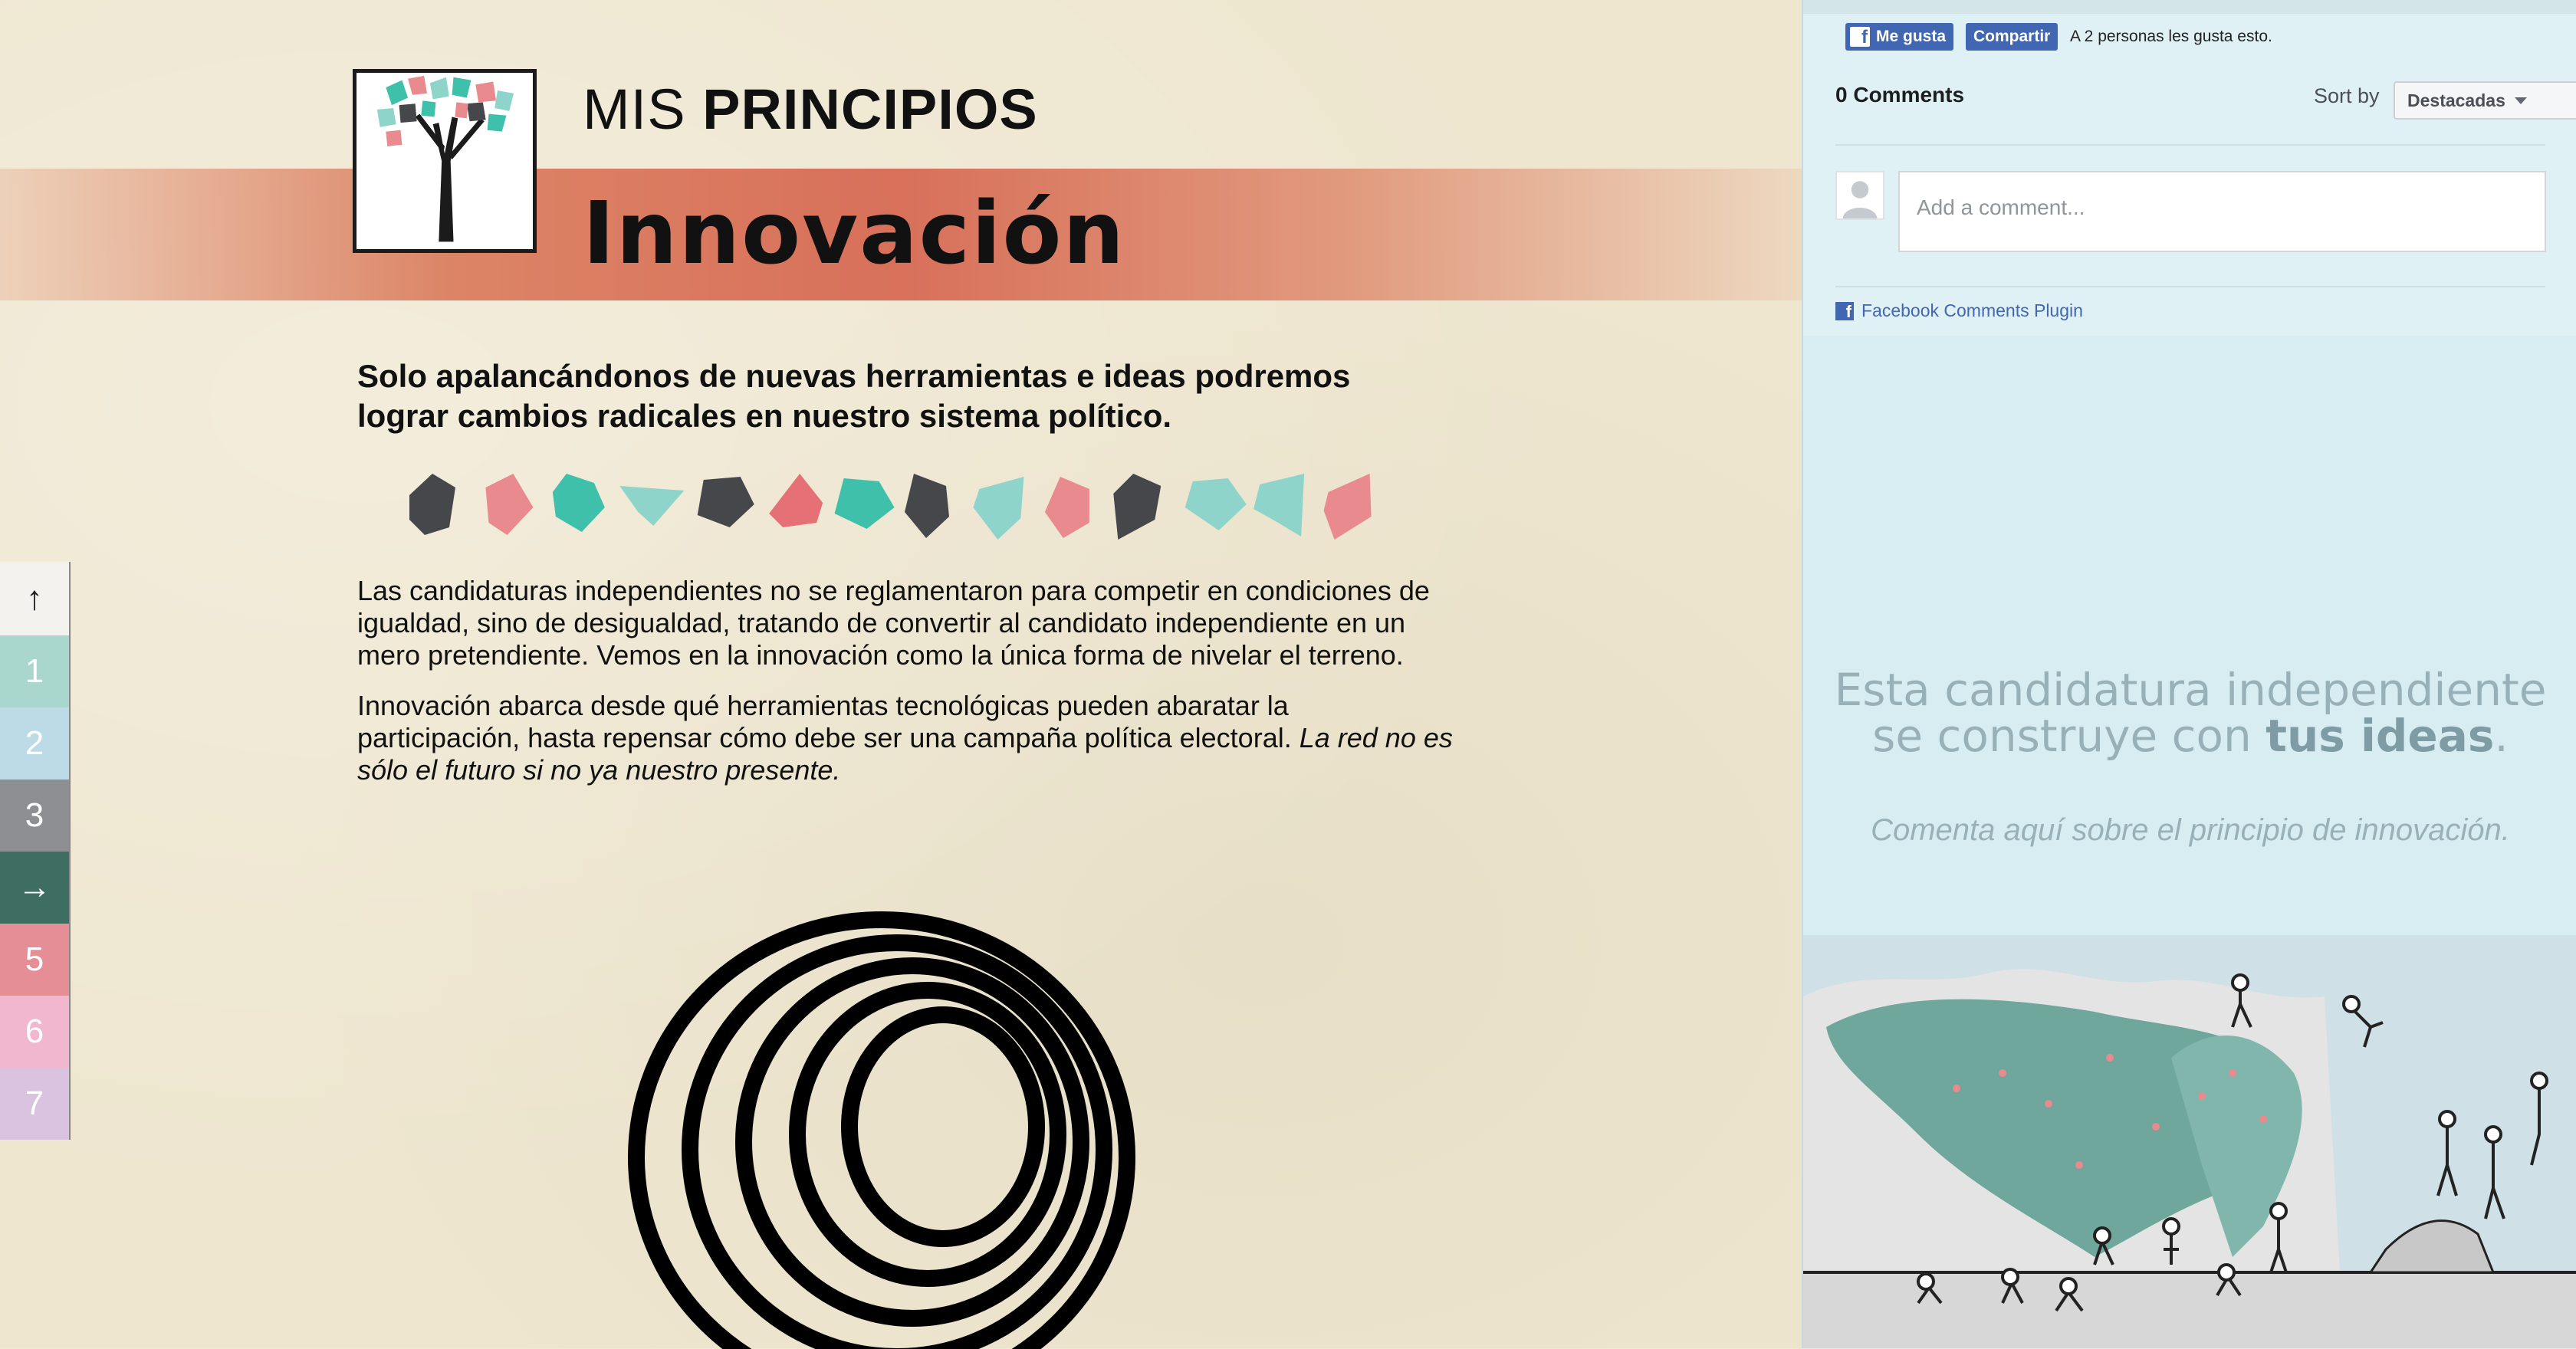 The image size is (2576, 1349). What do you see at coordinates (854, 234) in the screenshot?
I see `page-title: Innovación` at bounding box center [854, 234].